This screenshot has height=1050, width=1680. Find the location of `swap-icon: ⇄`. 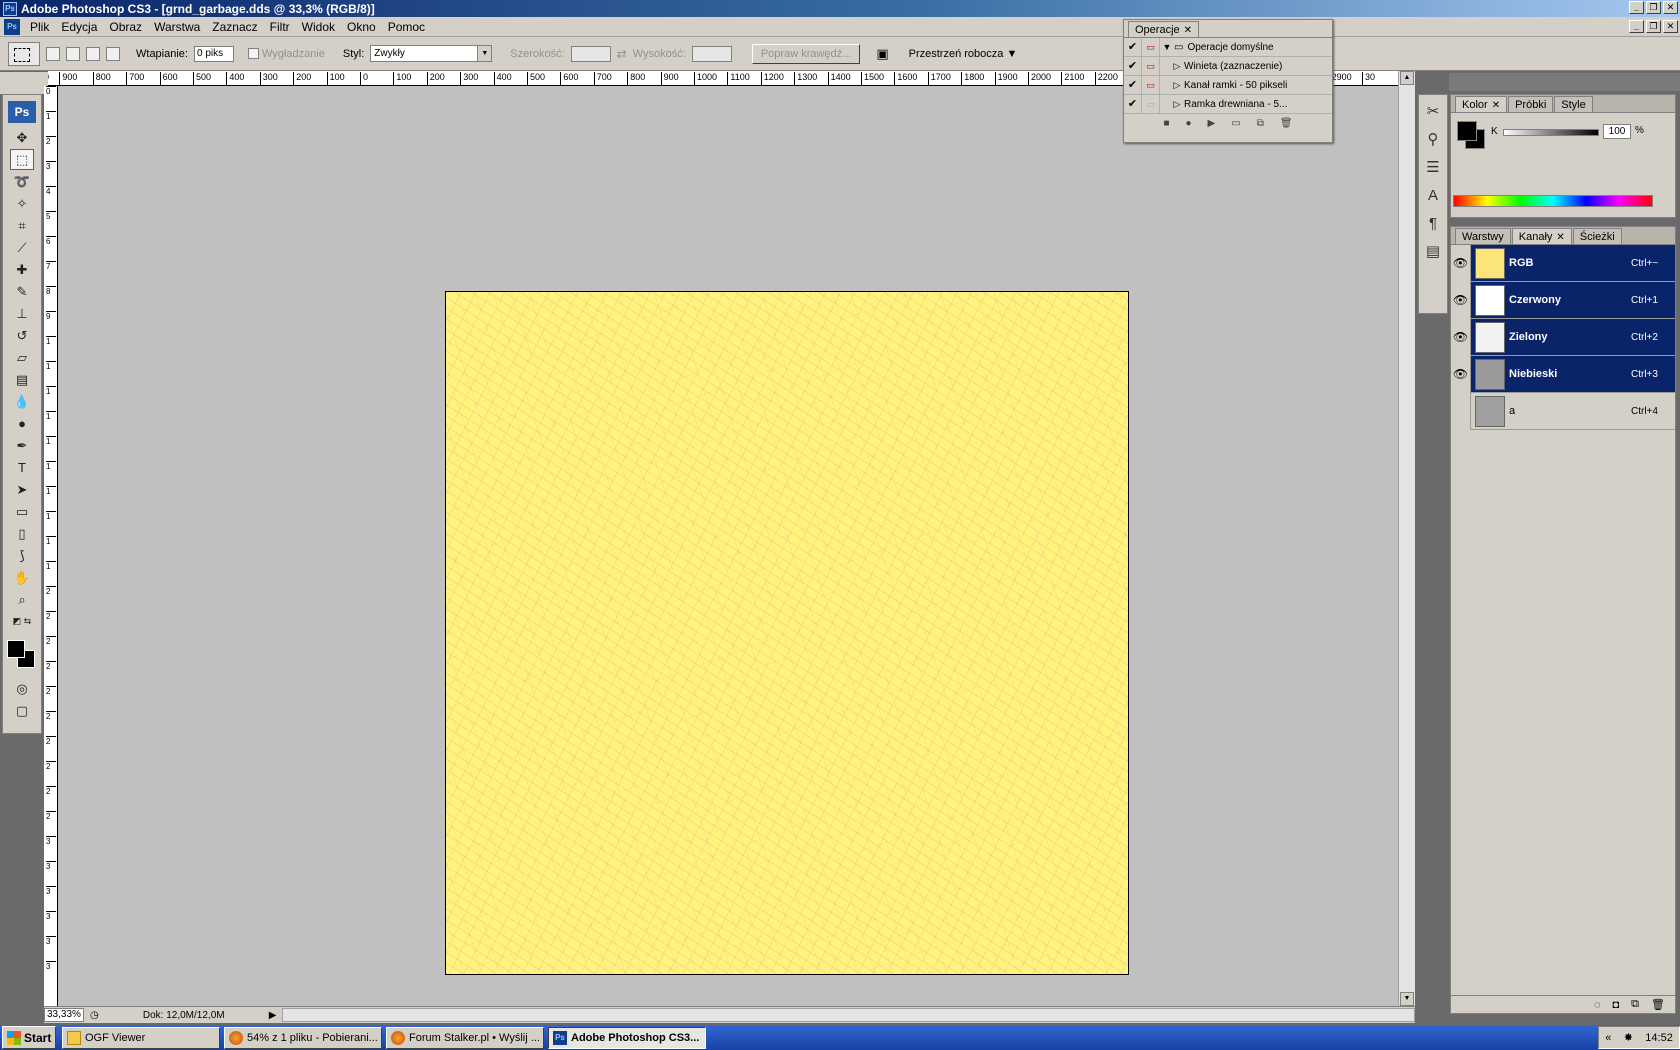

swap-icon: ⇄ is located at coordinates (622, 54).